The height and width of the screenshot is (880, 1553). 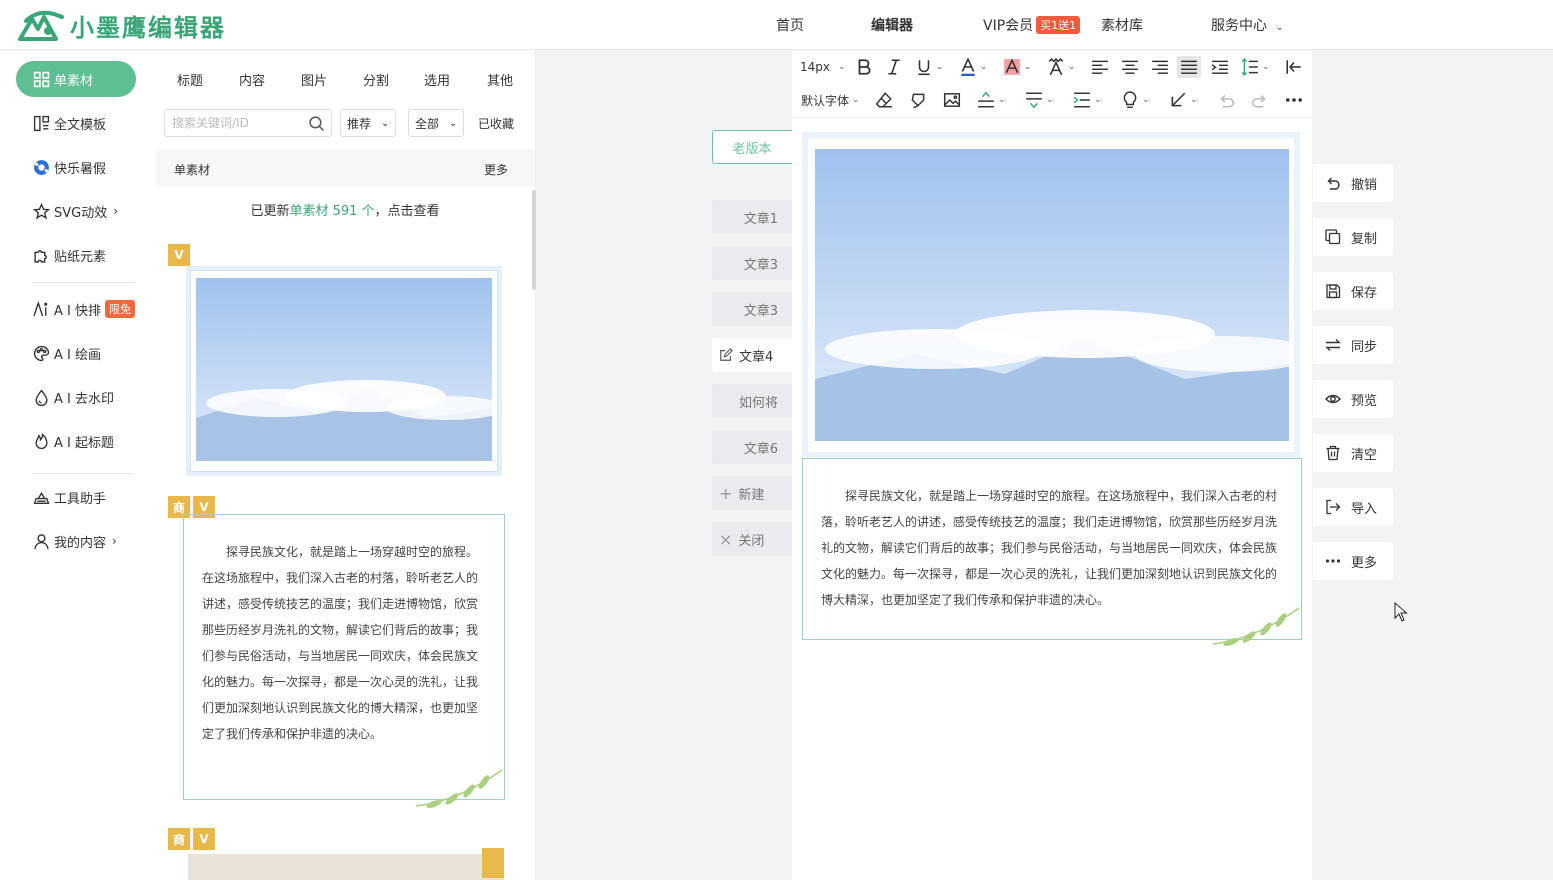 I want to click on sidebar-item-ai-title: A I 起标题, so click(x=76, y=441).